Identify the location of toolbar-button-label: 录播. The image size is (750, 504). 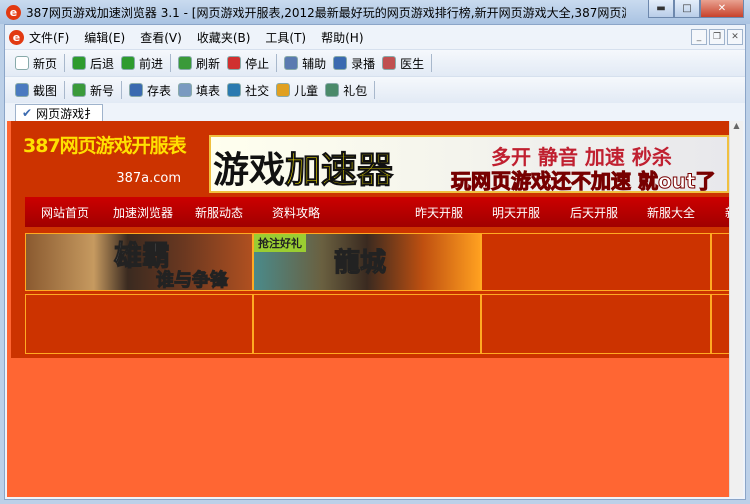
(363, 63).